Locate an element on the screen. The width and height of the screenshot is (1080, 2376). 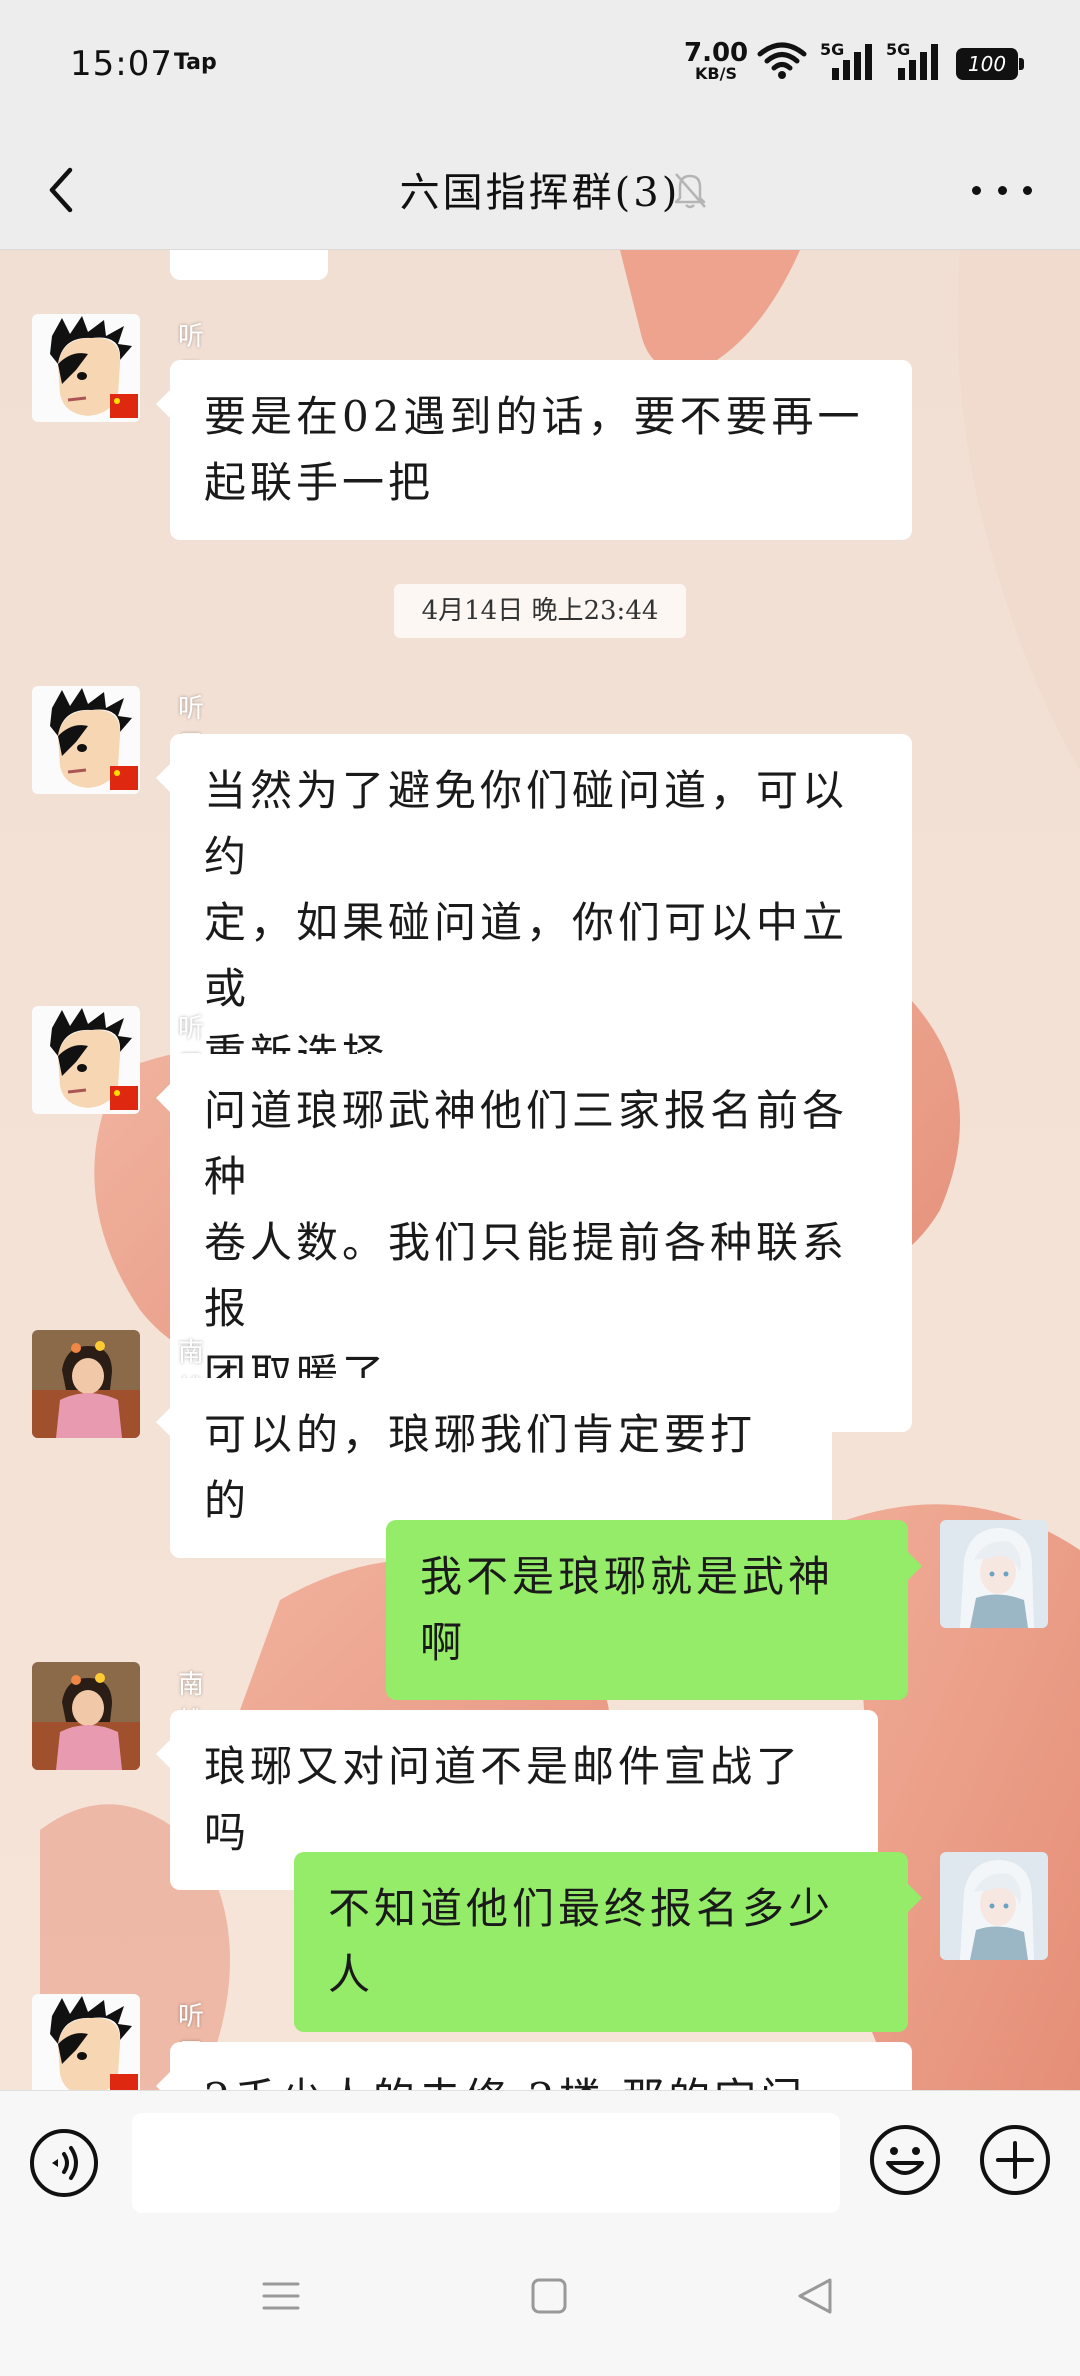
message-bubble: 问道琅琊武神他们三家报名前各种 卷人数。我们只能提前各种联系报 团取暖了 is located at coordinates (534, 1243).